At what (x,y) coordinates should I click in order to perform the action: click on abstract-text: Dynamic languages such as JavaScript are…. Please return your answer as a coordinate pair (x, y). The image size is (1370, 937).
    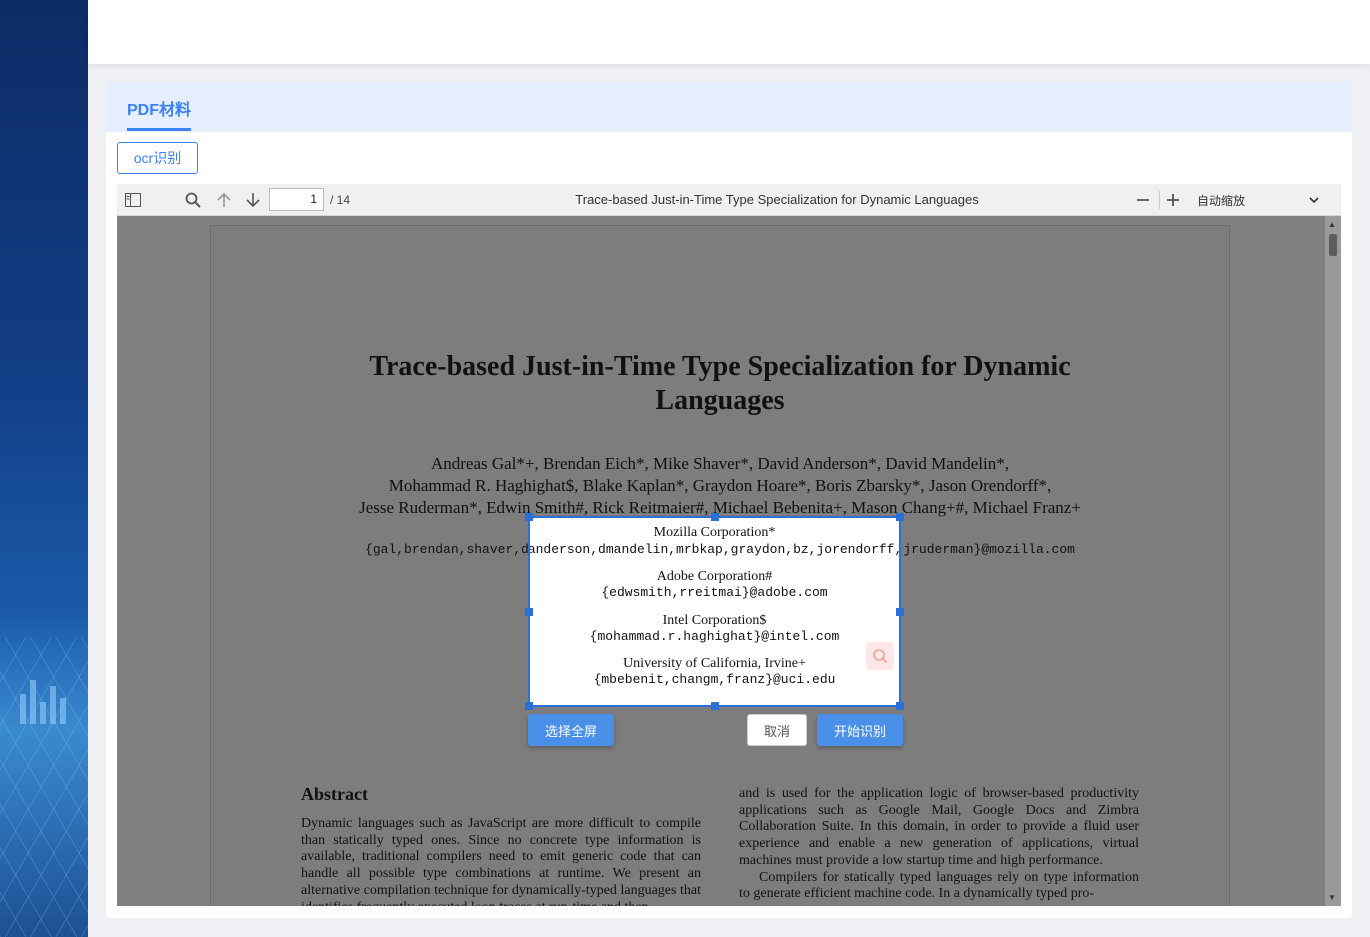
    Looking at the image, I should click on (501, 861).